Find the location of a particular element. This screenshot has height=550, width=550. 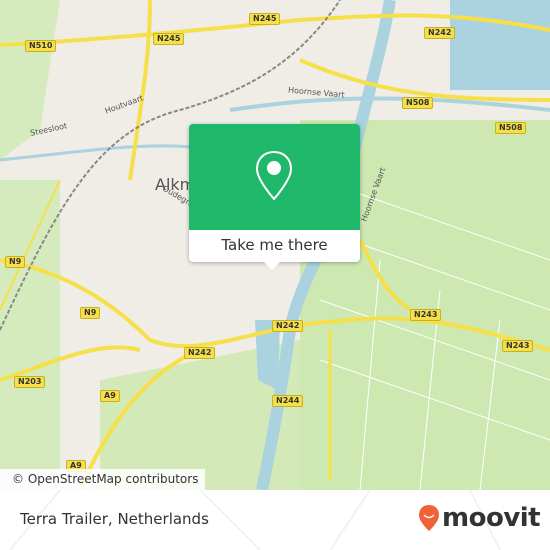

popup-header is located at coordinates (274, 177).